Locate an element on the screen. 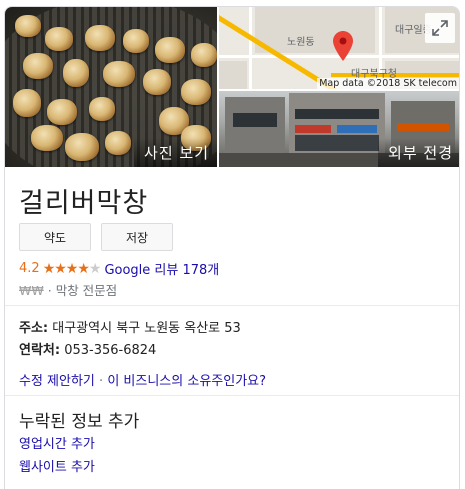 The image size is (465, 489). storefront is located at coordinates (337, 143).